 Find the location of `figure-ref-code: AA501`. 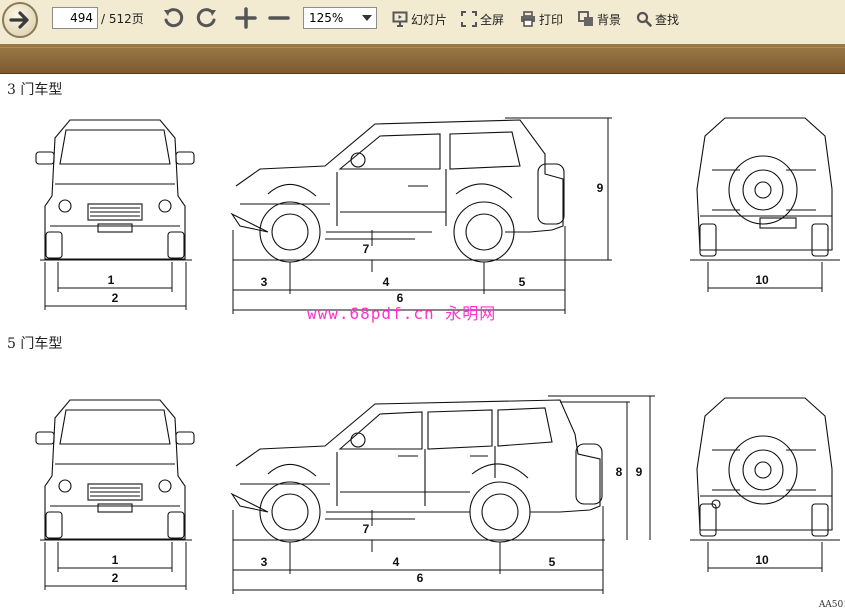

figure-ref-code: AA501 is located at coordinates (831, 605).